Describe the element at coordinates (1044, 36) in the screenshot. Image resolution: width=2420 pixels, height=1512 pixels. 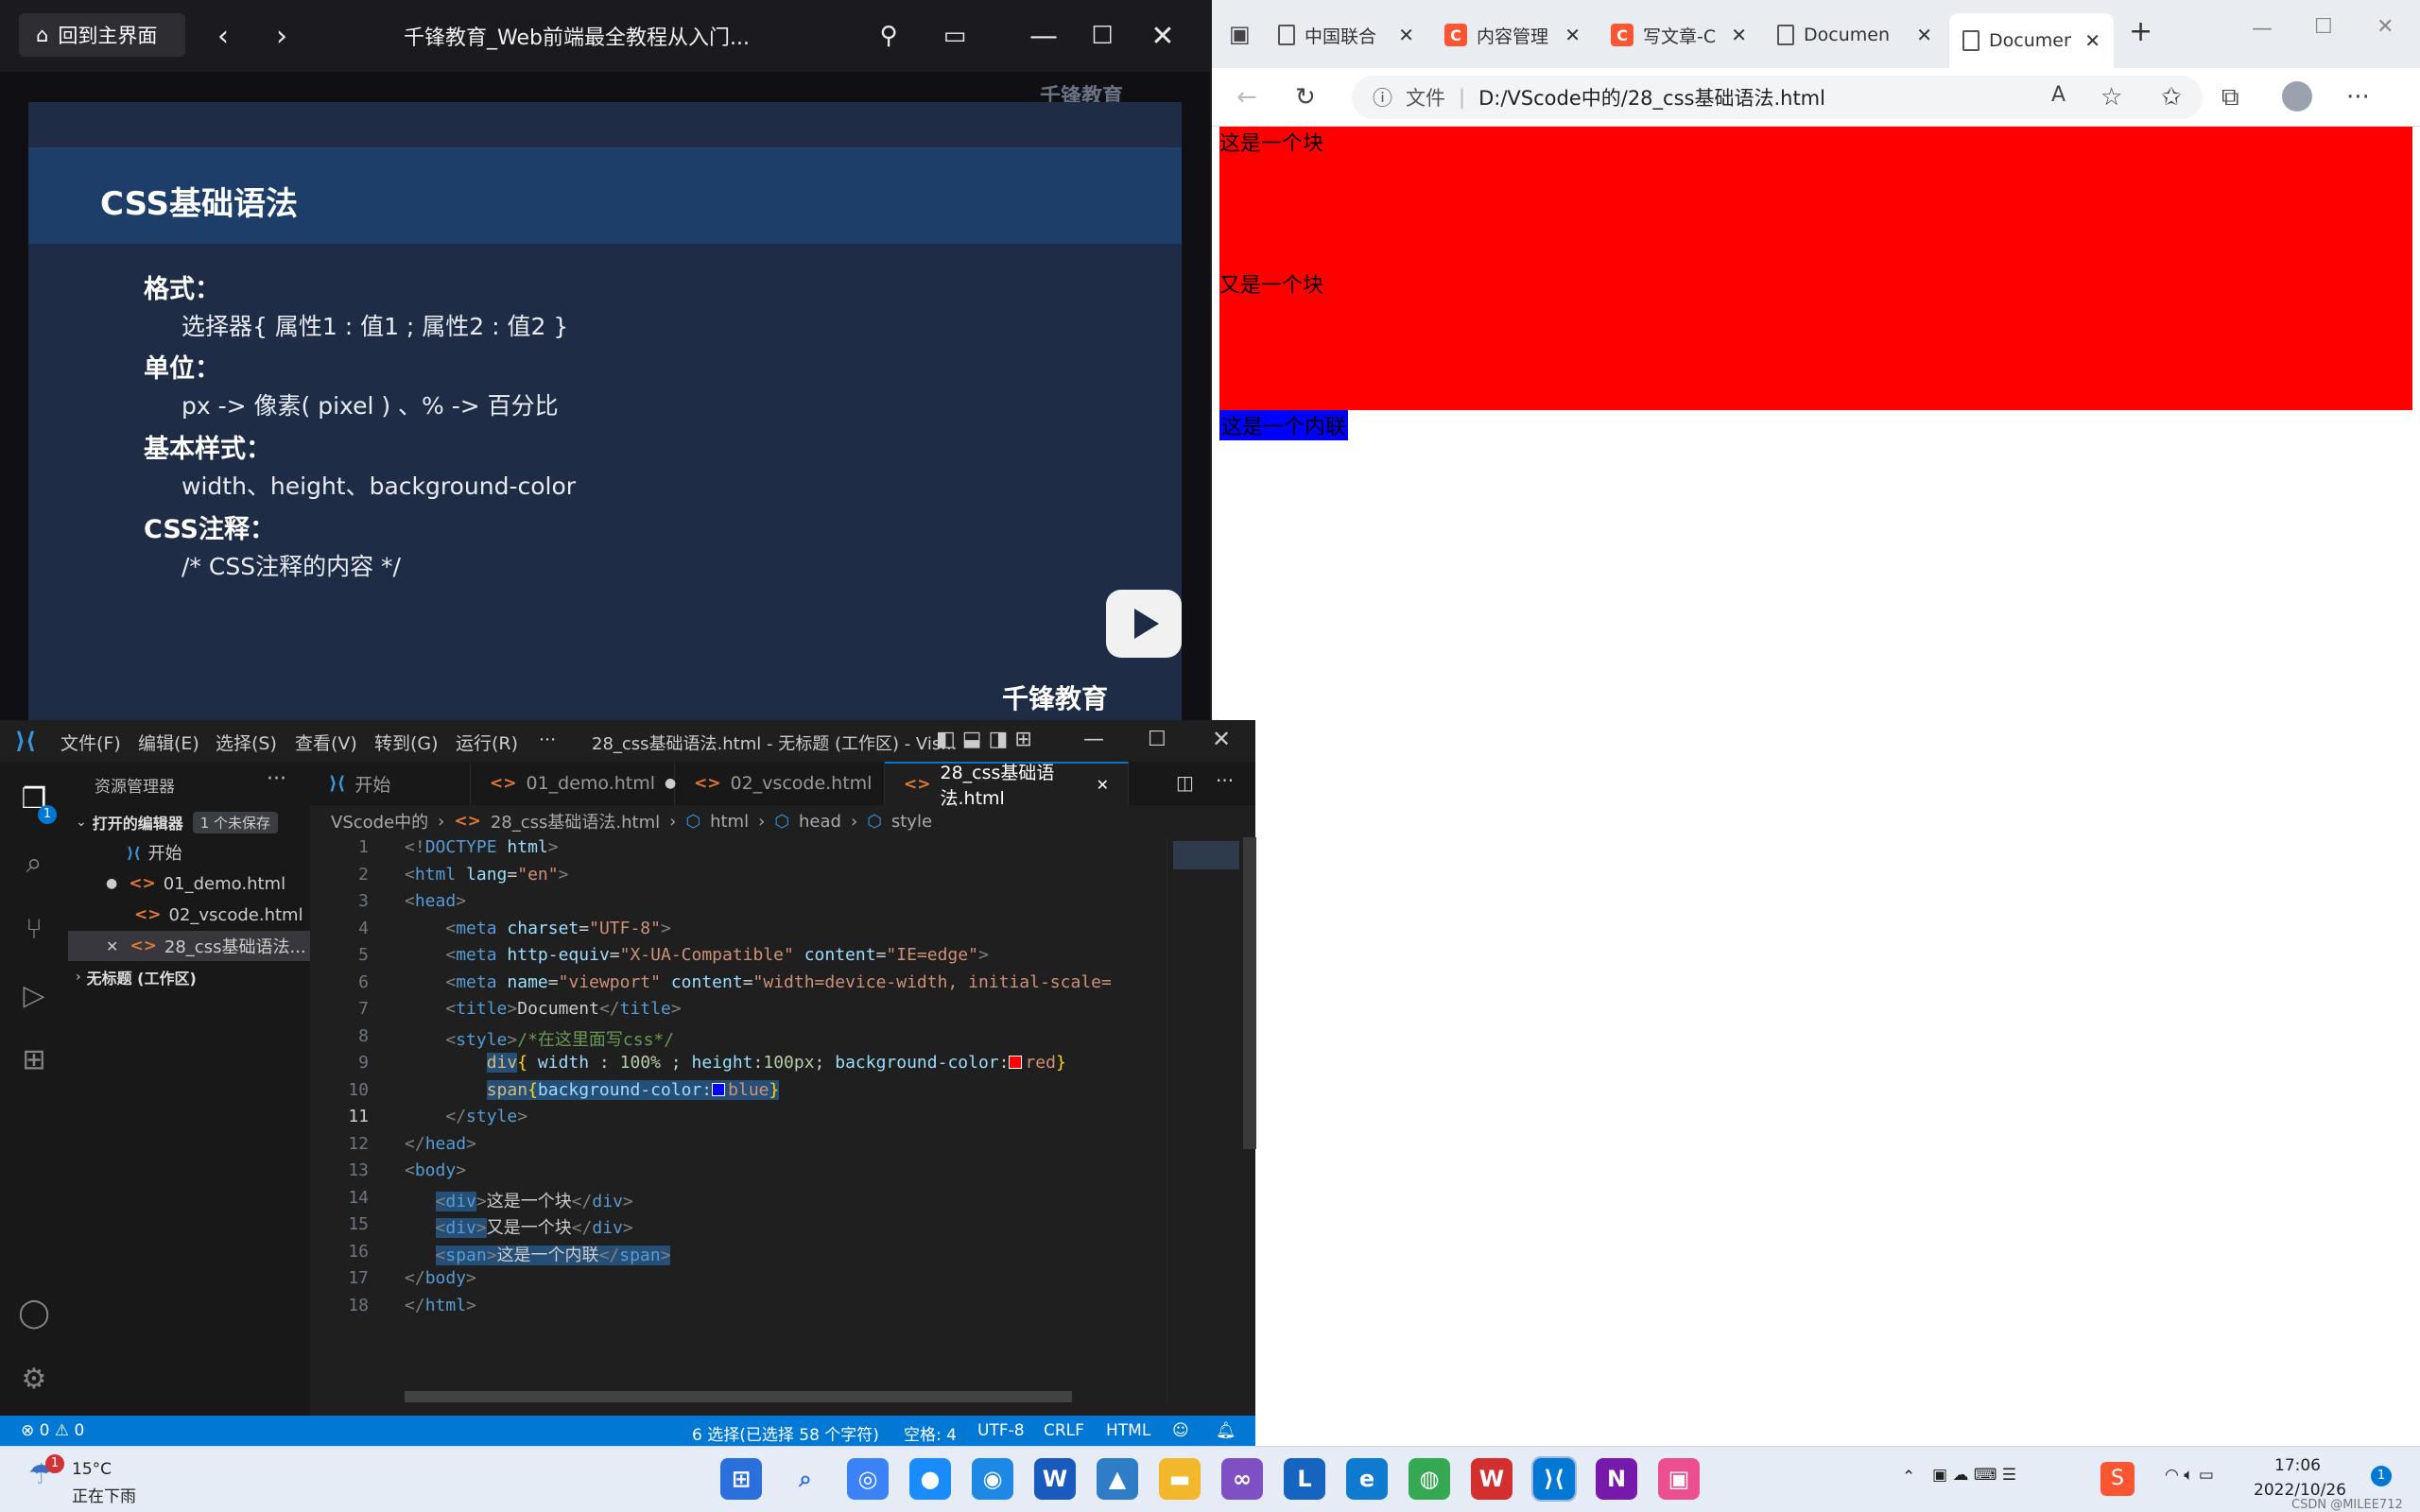
I see `minimize-icon: —` at that location.